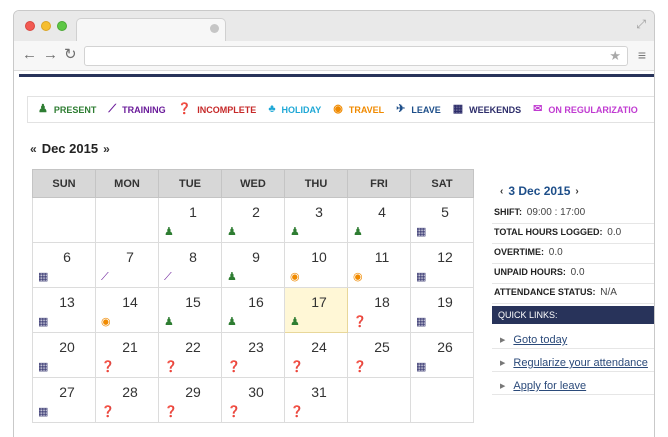  I want to click on tab-close-icon, so click(214, 28).